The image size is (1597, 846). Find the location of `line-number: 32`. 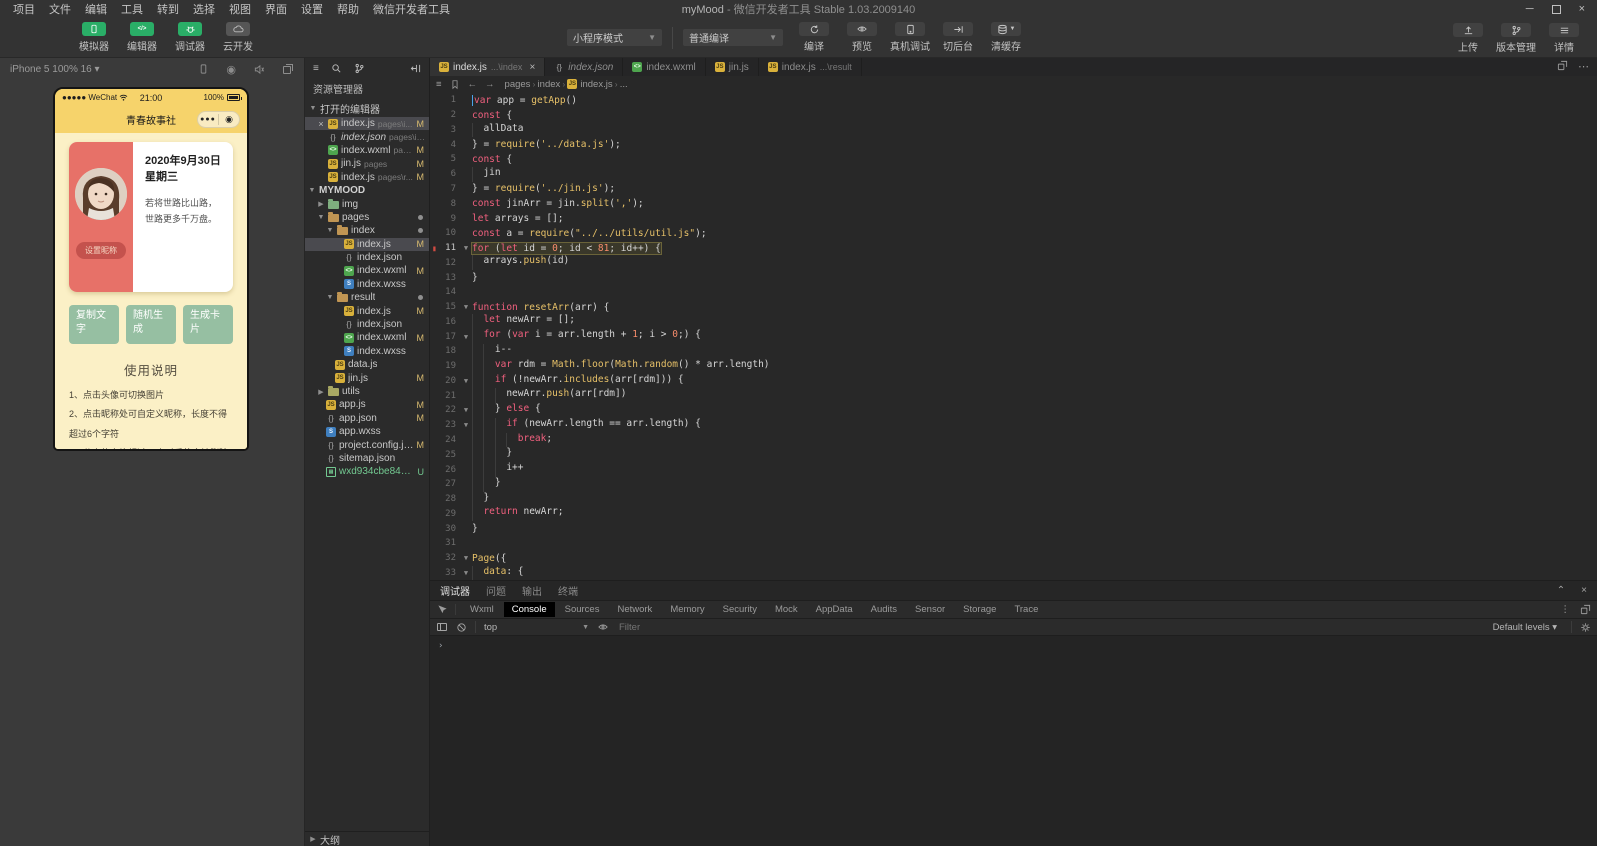

line-number: 32 is located at coordinates (445, 558).